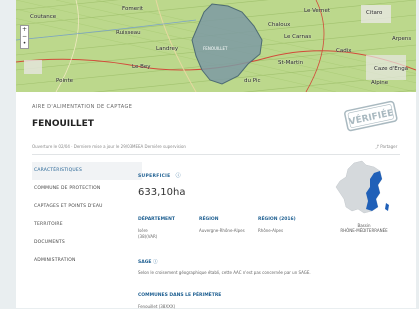  I want to click on map-label: Pointe, so click(65, 81).